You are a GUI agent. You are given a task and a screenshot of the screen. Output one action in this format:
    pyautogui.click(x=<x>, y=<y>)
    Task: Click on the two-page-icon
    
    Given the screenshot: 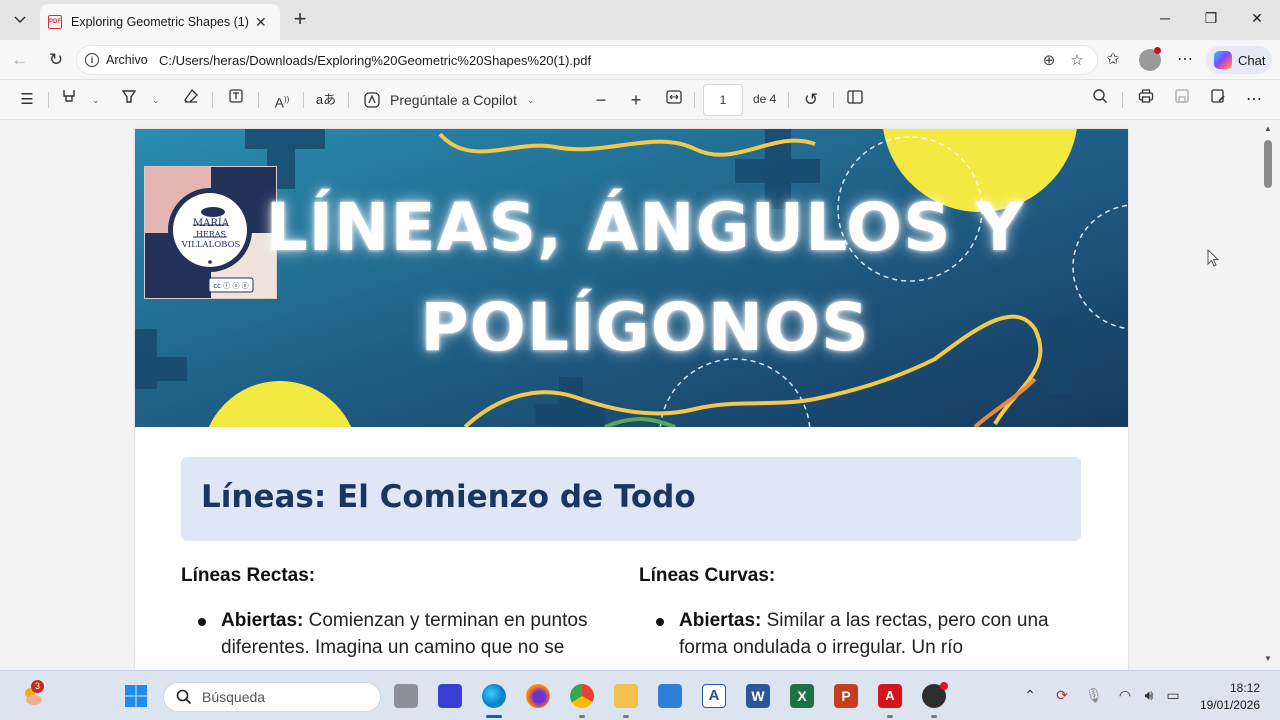 What is the action you would take?
    pyautogui.click(x=855, y=97)
    